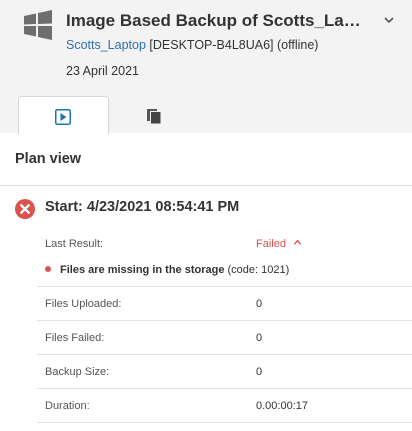 Image resolution: width=412 pixels, height=431 pixels. What do you see at coordinates (218, 20) in the screenshot?
I see `plan-title: Image Based Backup of Scotts_Laptop` at bounding box center [218, 20].